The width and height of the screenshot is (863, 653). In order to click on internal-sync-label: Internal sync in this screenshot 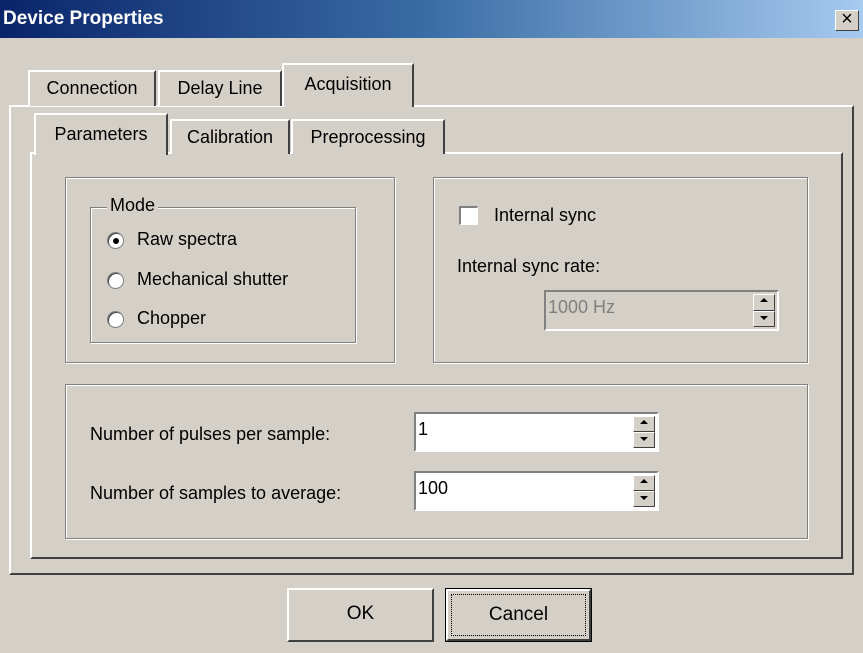, I will do `click(545, 215)`.